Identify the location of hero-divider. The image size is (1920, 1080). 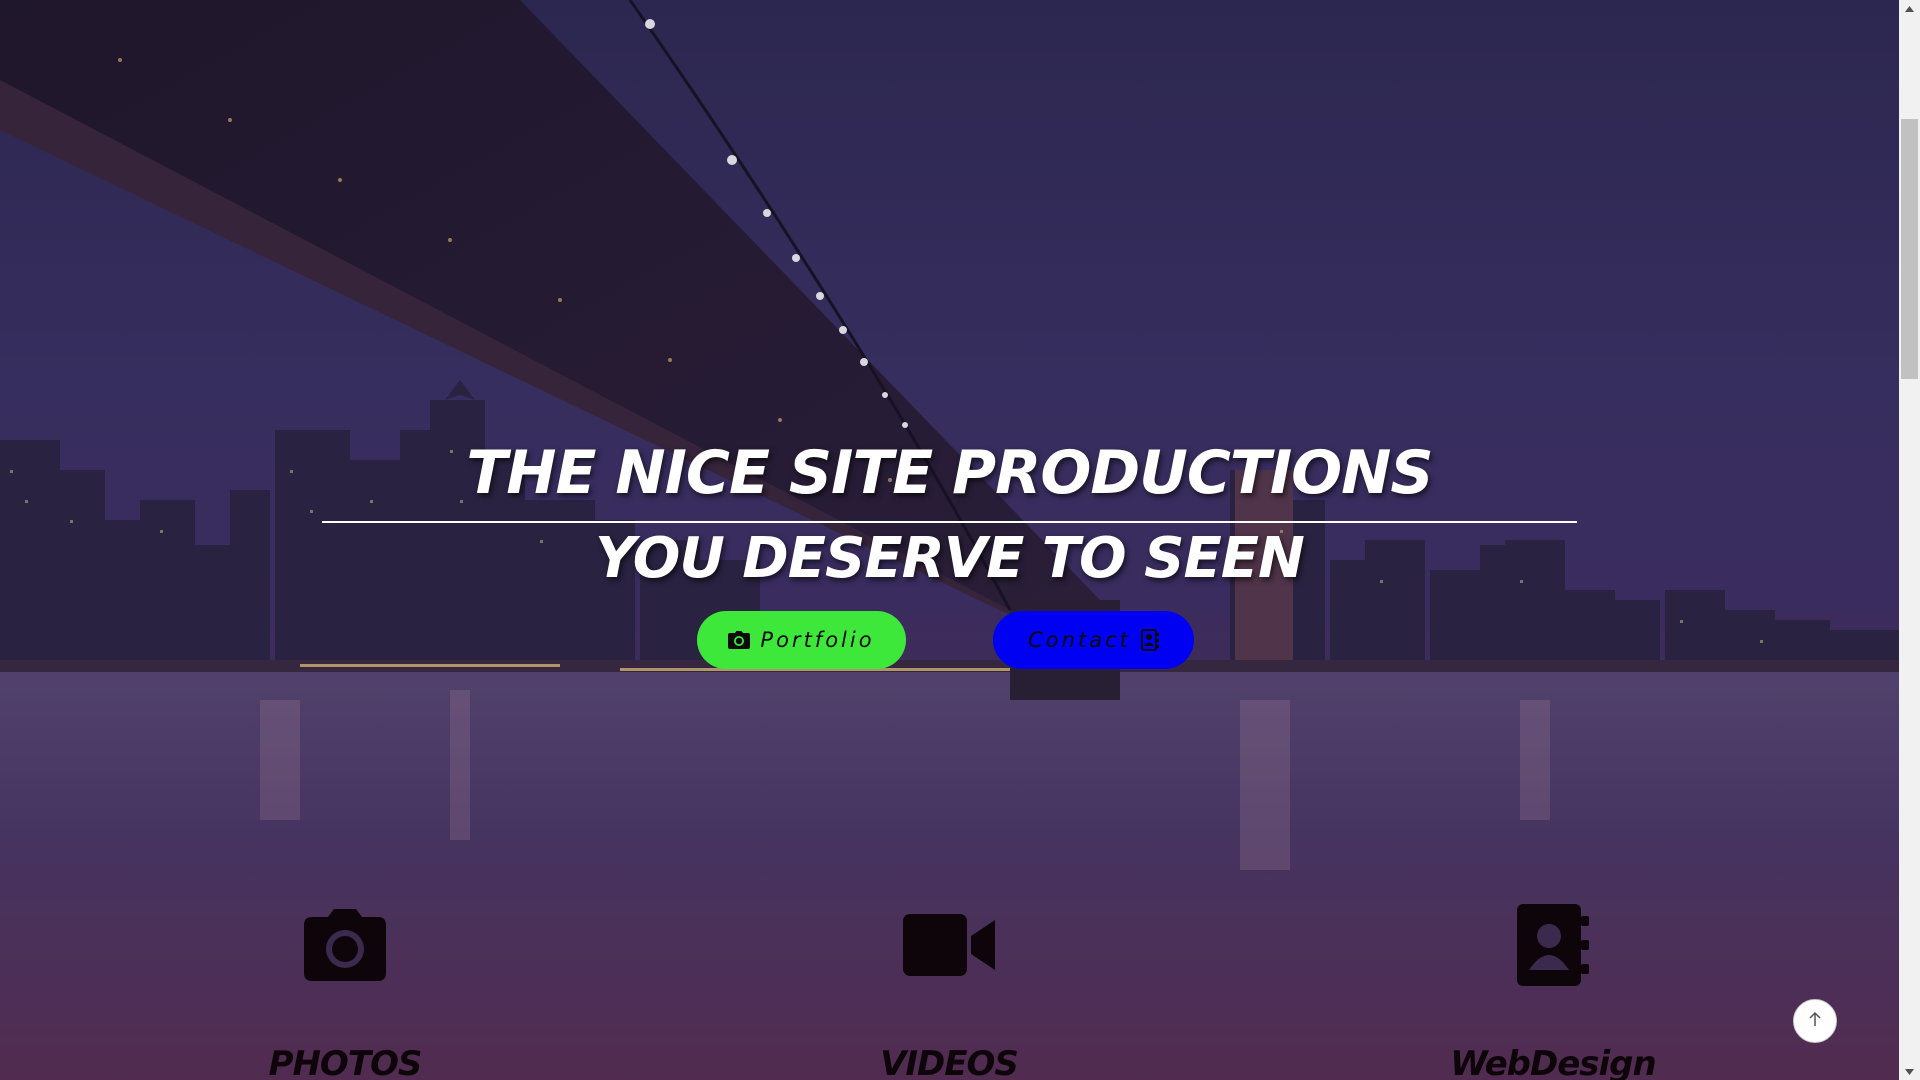
(949, 522).